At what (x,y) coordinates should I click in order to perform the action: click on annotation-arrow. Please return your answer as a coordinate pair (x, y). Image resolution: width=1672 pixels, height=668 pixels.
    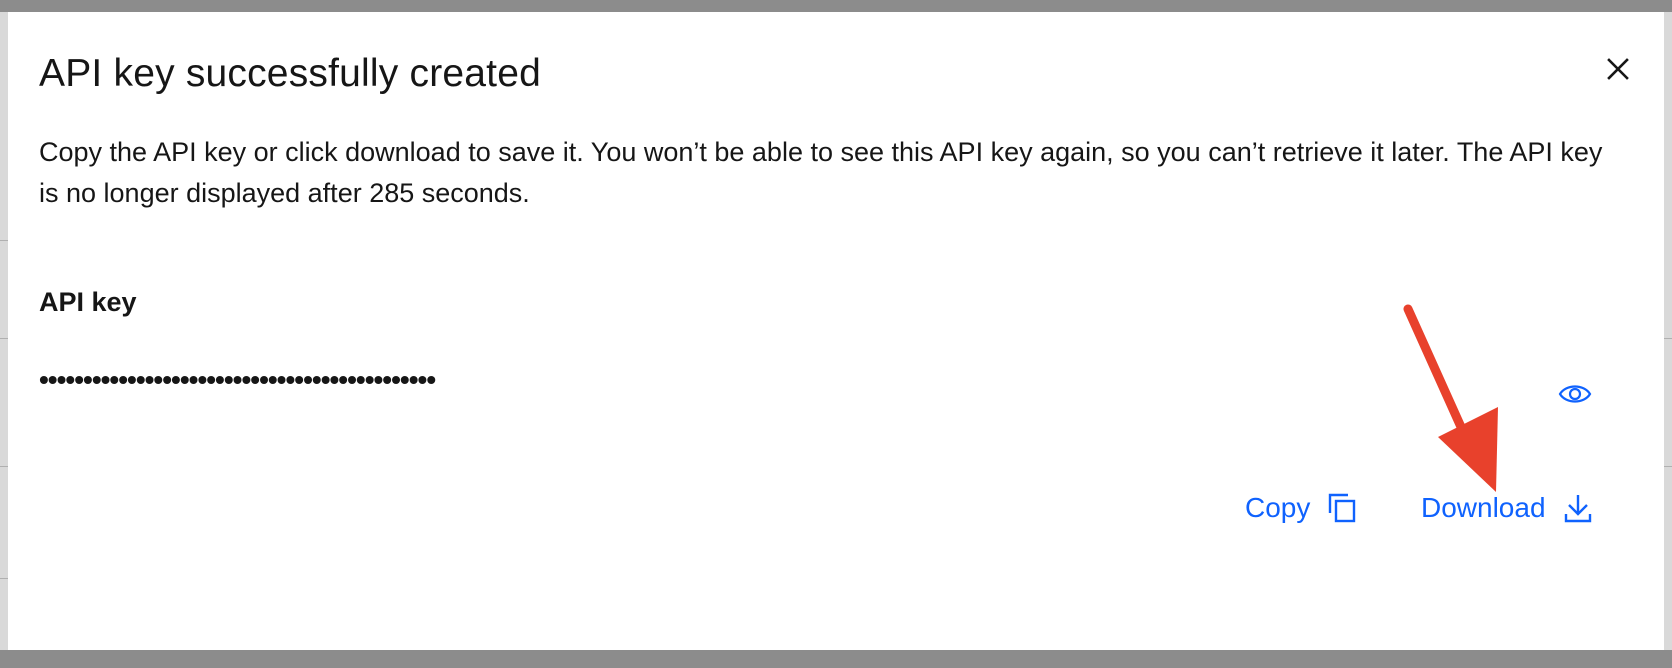
    Looking at the image, I should click on (1450, 398).